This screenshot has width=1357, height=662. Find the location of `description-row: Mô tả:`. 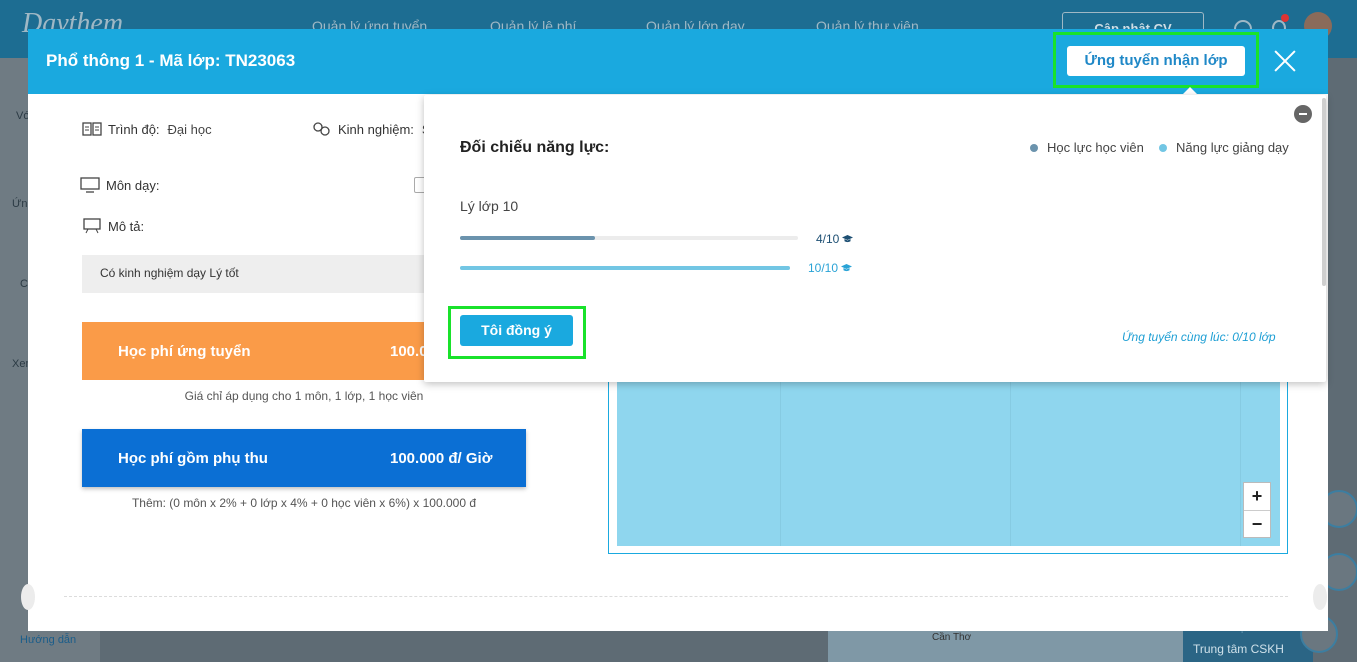

description-row: Mô tả: is located at coordinates (113, 226).